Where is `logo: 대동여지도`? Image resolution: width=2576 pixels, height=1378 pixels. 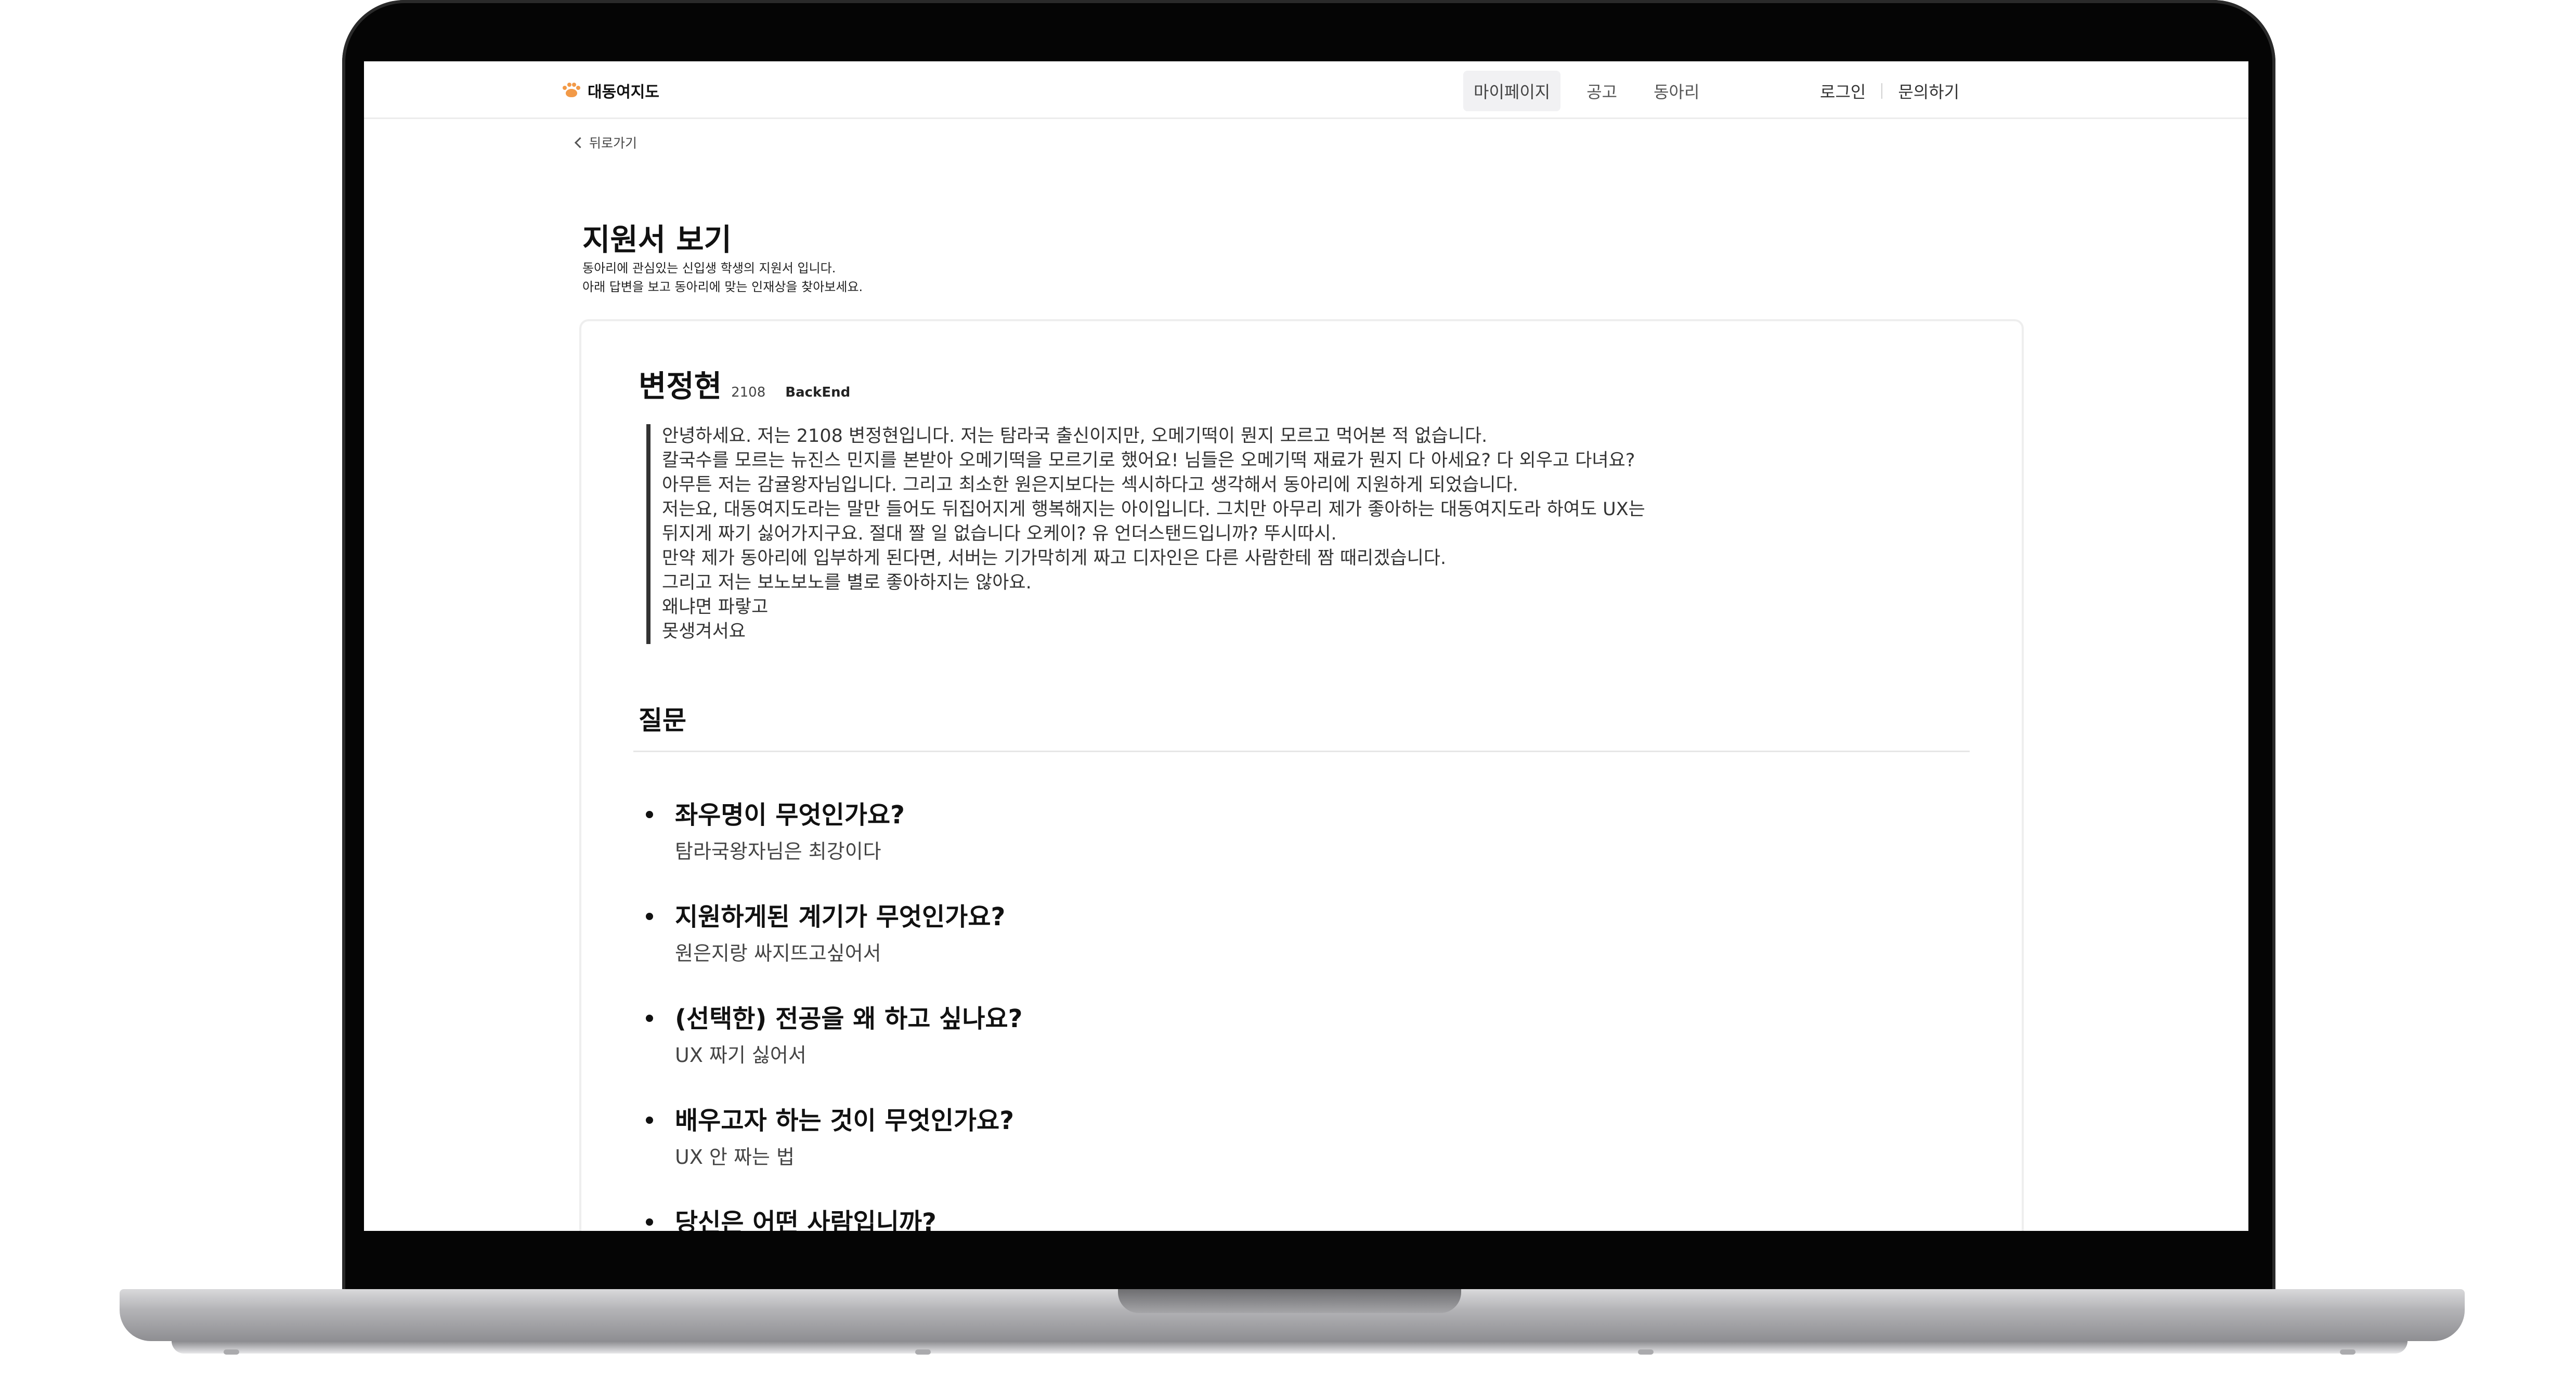 logo: 대동여지도 is located at coordinates (610, 90).